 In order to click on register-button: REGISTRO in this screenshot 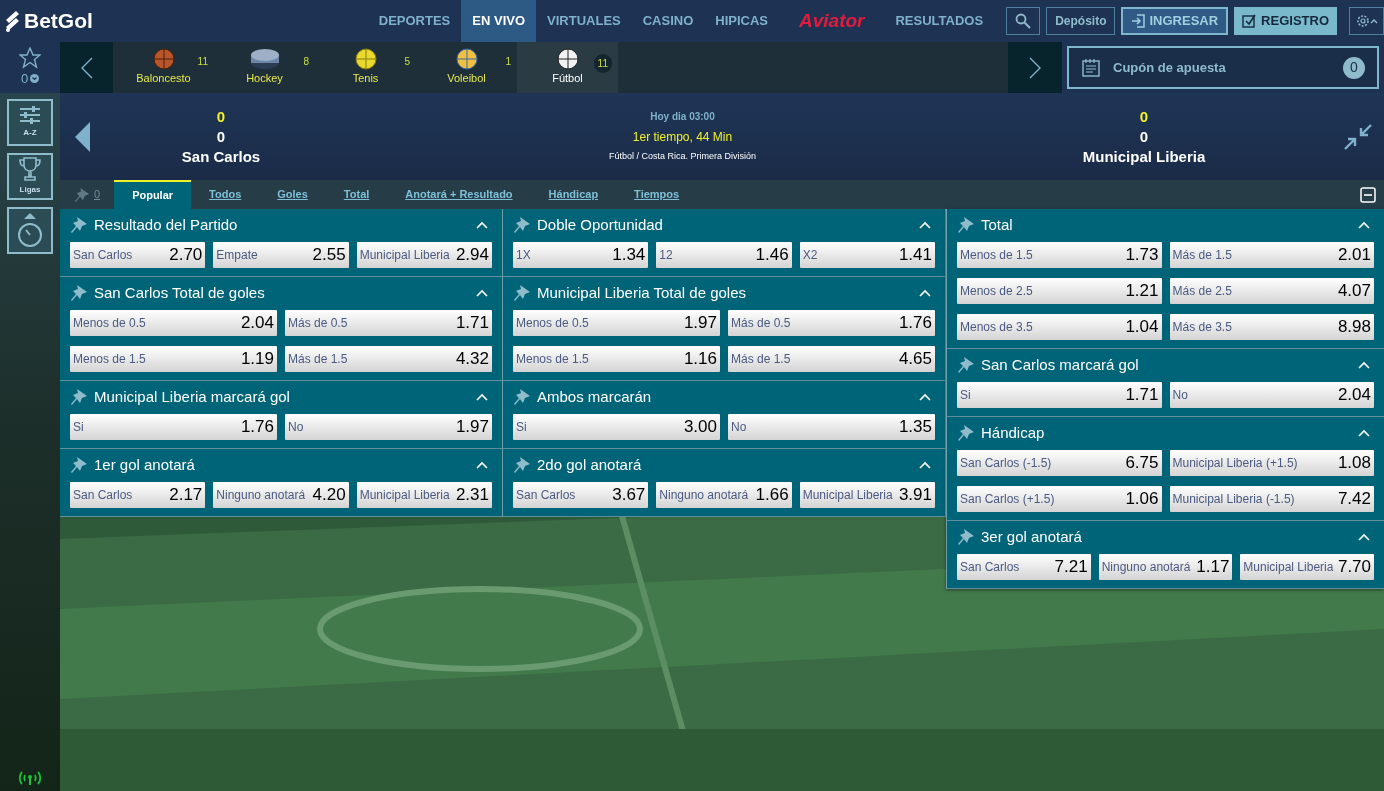, I will do `click(1285, 21)`.